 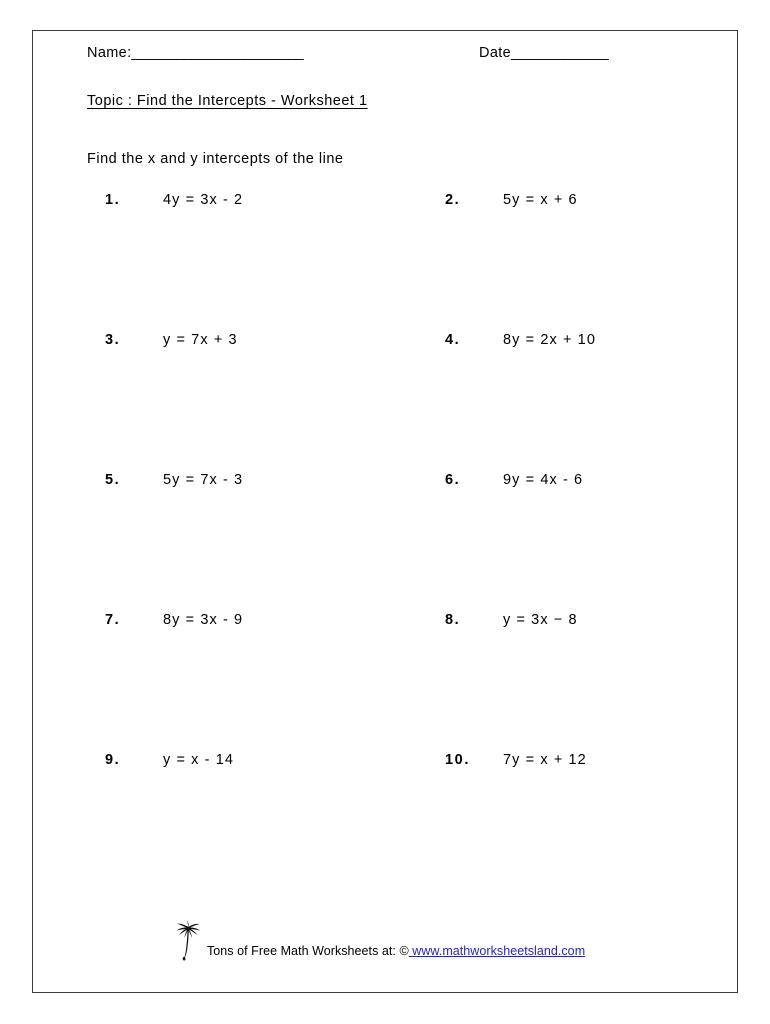 I want to click on problem-equation: 4y = 3x - 2, so click(x=203, y=200).